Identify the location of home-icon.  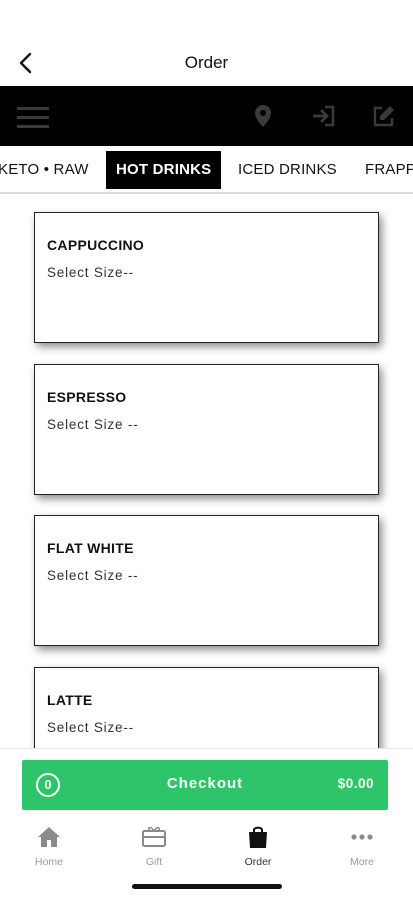
(49, 837).